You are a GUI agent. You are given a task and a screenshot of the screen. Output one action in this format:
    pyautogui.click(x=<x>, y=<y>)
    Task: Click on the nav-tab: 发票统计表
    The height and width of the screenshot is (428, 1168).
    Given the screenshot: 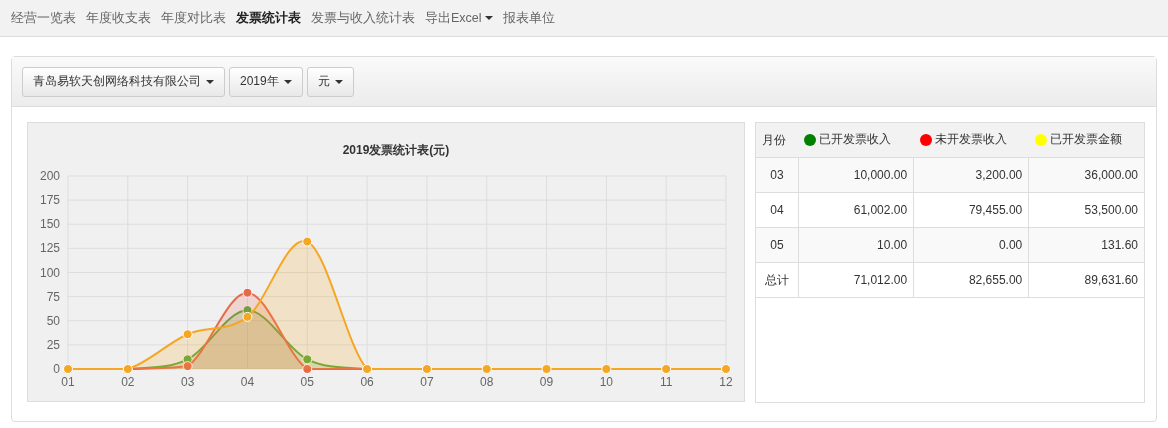 What is the action you would take?
    pyautogui.click(x=268, y=18)
    